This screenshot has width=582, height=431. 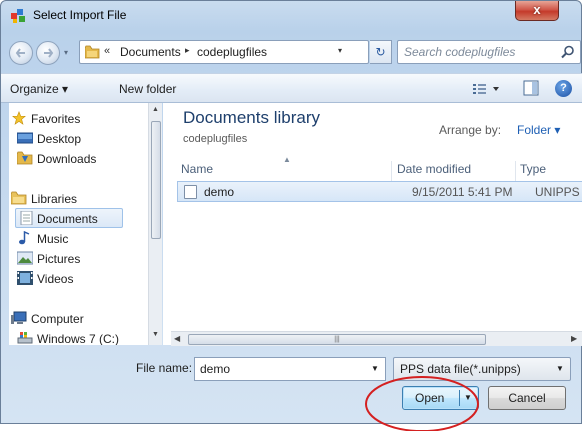 What do you see at coordinates (286, 170) in the screenshot?
I see `column-header-name: Name` at bounding box center [286, 170].